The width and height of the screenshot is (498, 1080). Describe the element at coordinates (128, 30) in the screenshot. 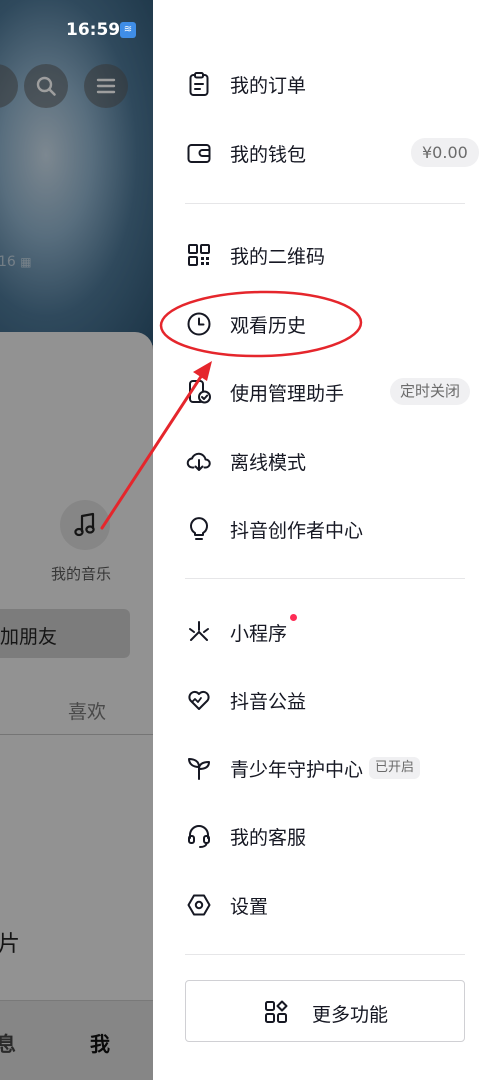

I see `notification-app-icon: ≋` at that location.